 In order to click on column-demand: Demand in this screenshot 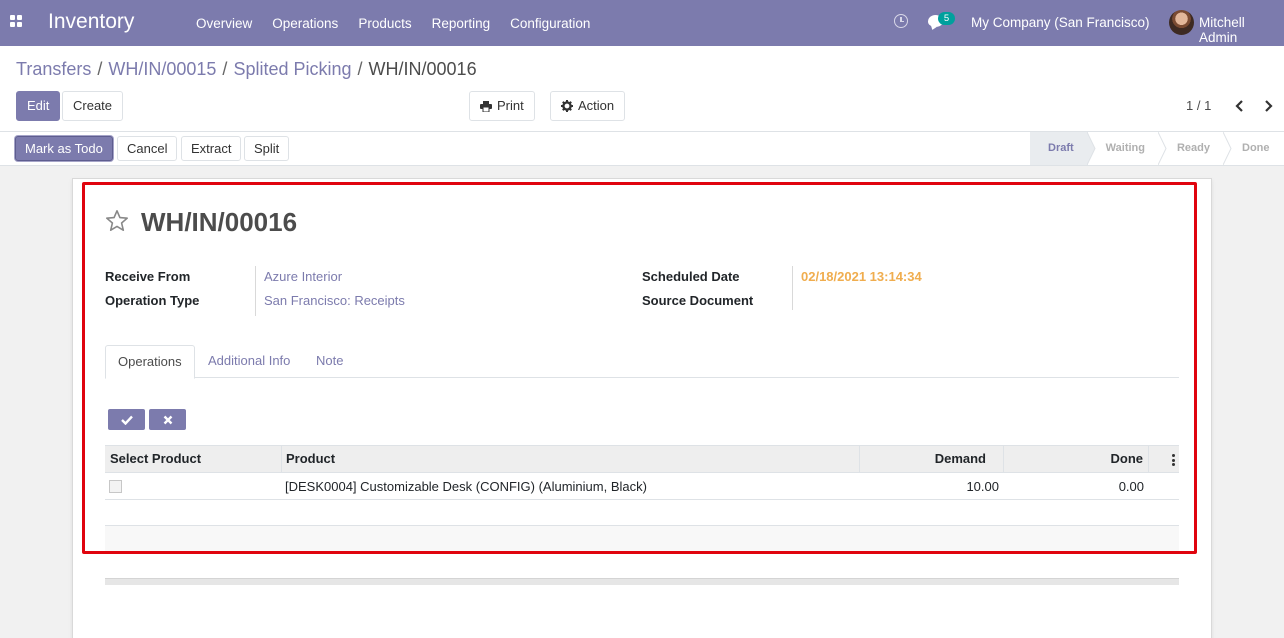, I will do `click(923, 459)`.